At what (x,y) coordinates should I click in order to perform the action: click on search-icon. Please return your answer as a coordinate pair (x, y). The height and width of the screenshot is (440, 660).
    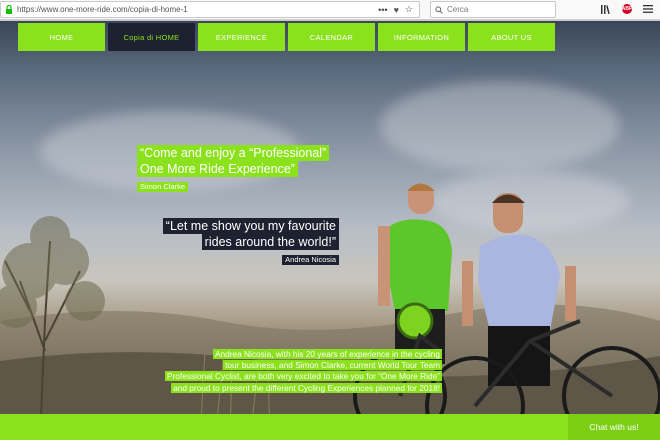
    Looking at the image, I should click on (439, 9).